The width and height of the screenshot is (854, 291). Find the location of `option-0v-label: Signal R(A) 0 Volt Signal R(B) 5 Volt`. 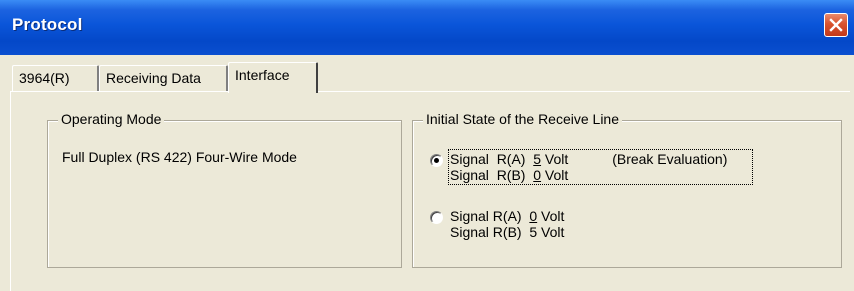

option-0v-label: Signal R(A) 0 Volt Signal R(B) 5 Volt is located at coordinates (507, 224).